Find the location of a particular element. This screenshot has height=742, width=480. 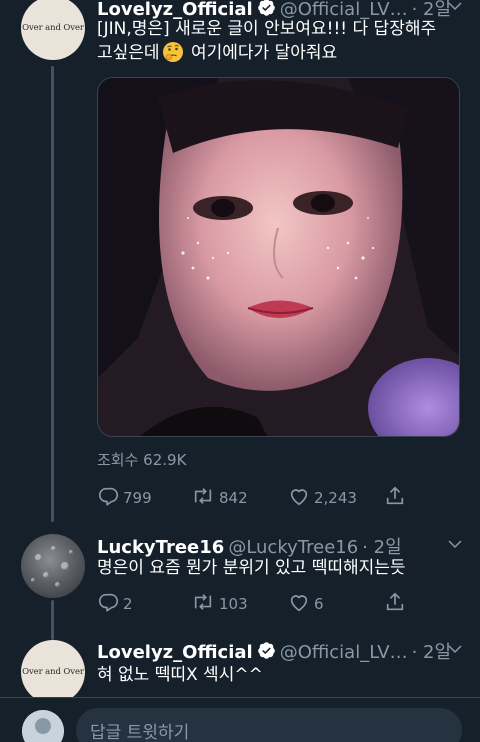

reply-count: 799 is located at coordinates (137, 498).